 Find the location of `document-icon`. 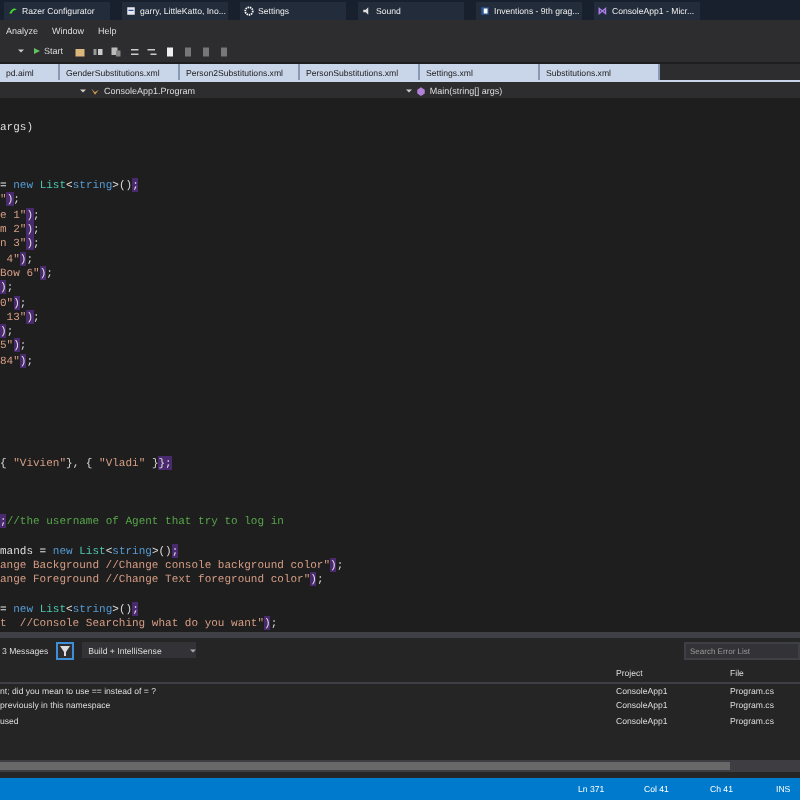

document-icon is located at coordinates (131, 10).